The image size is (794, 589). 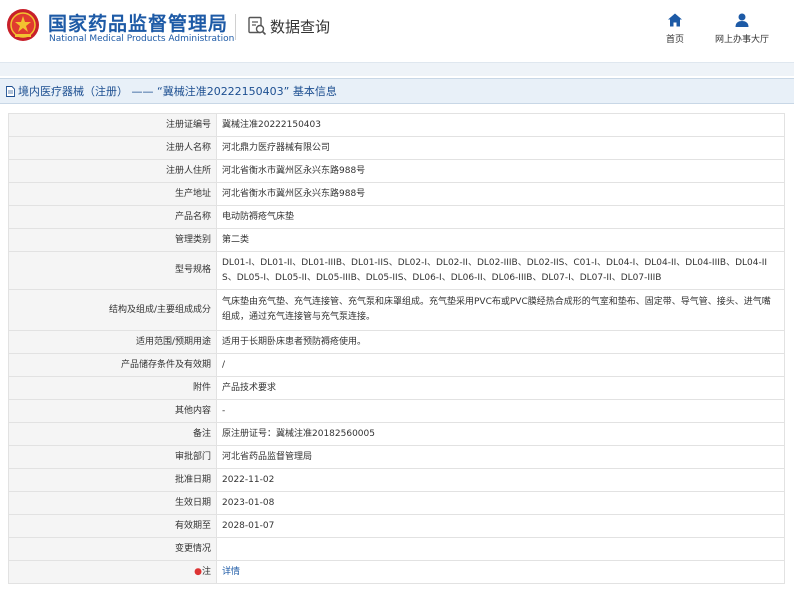 What do you see at coordinates (235, 27) in the screenshot?
I see `header-divider` at bounding box center [235, 27].